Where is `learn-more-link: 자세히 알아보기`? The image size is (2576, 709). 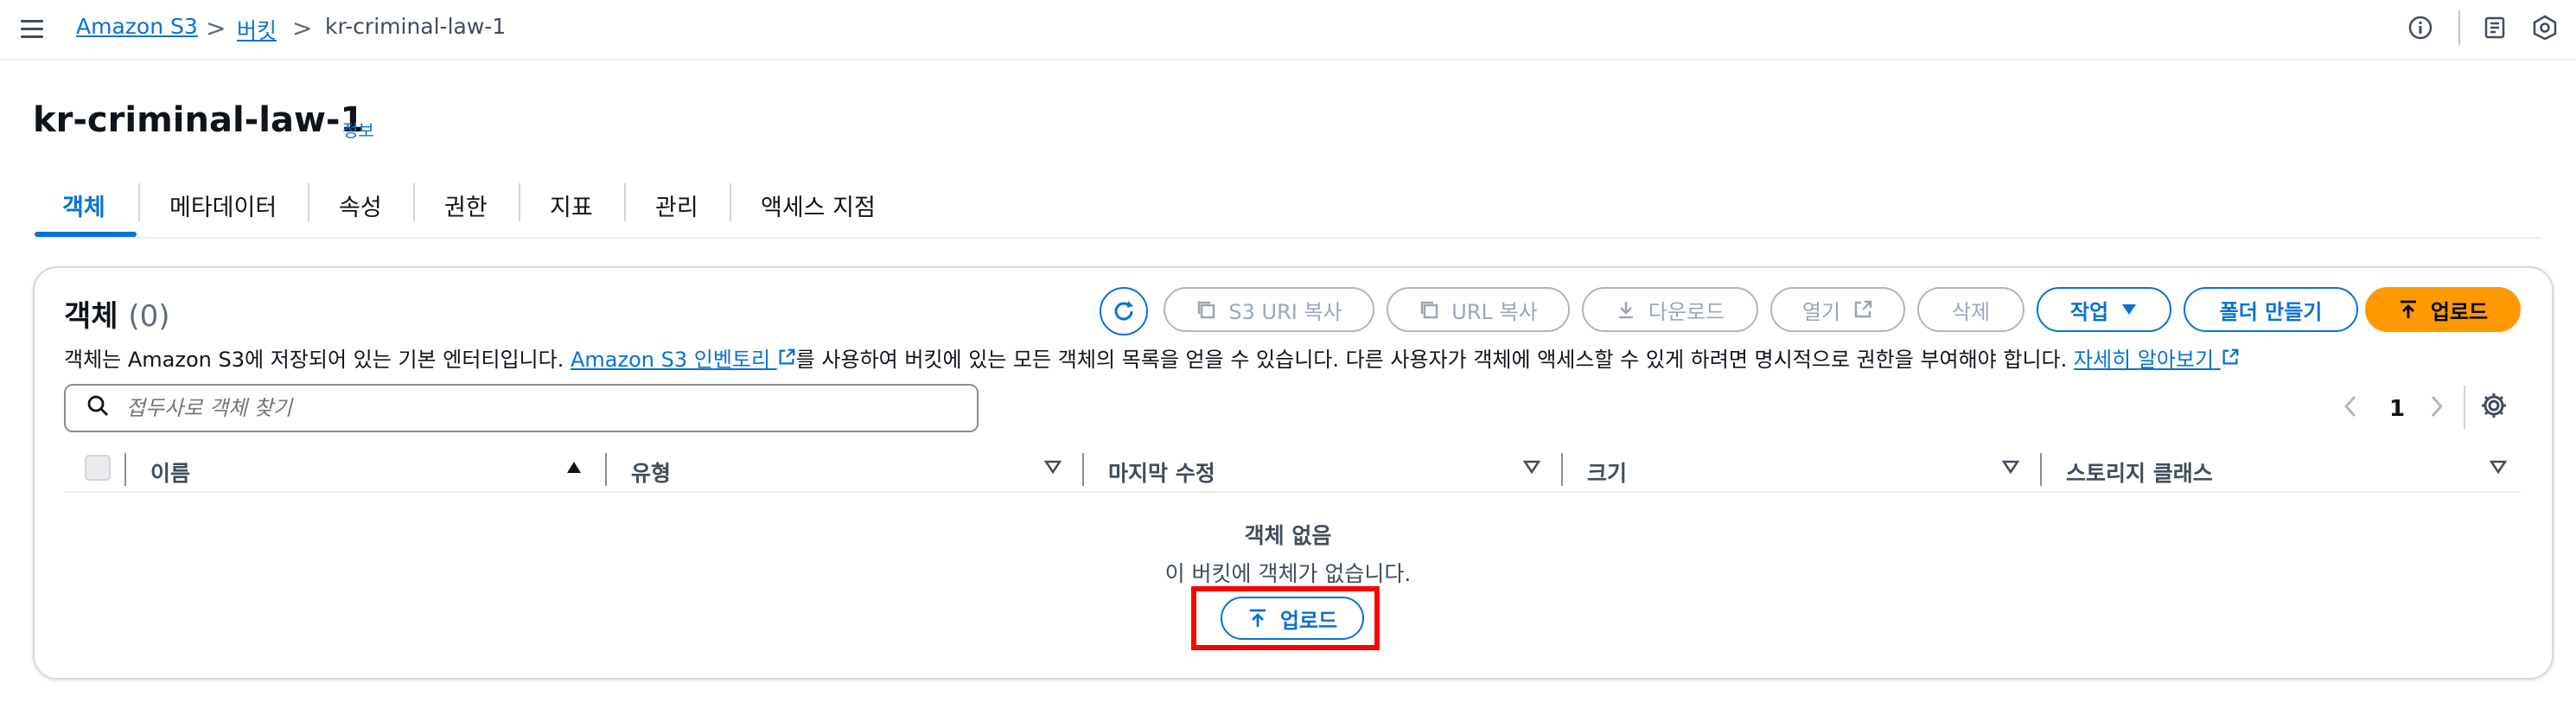 learn-more-link: 자세히 알아보기 is located at coordinates (2157, 360).